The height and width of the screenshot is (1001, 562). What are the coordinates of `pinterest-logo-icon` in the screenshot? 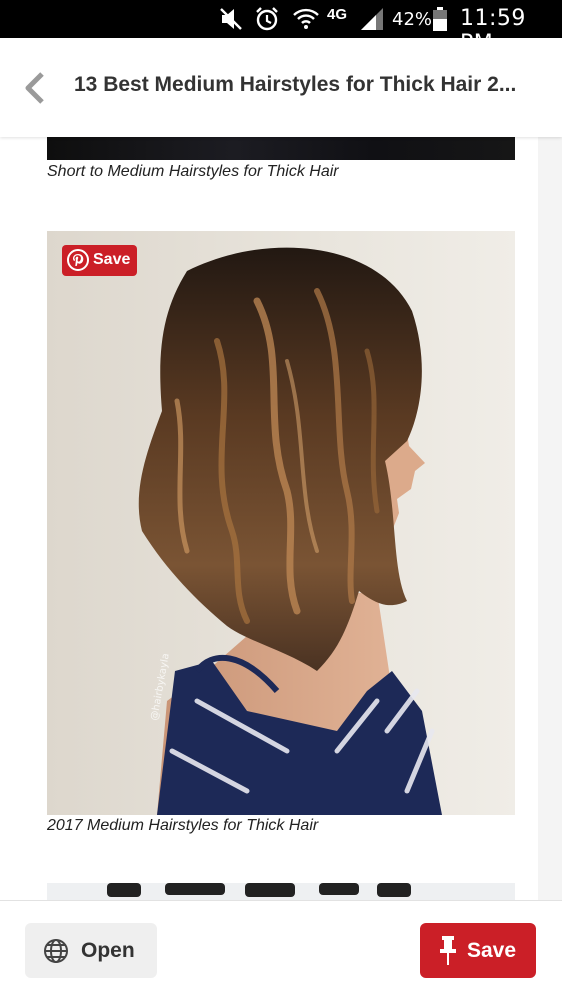 It's located at (78, 260).